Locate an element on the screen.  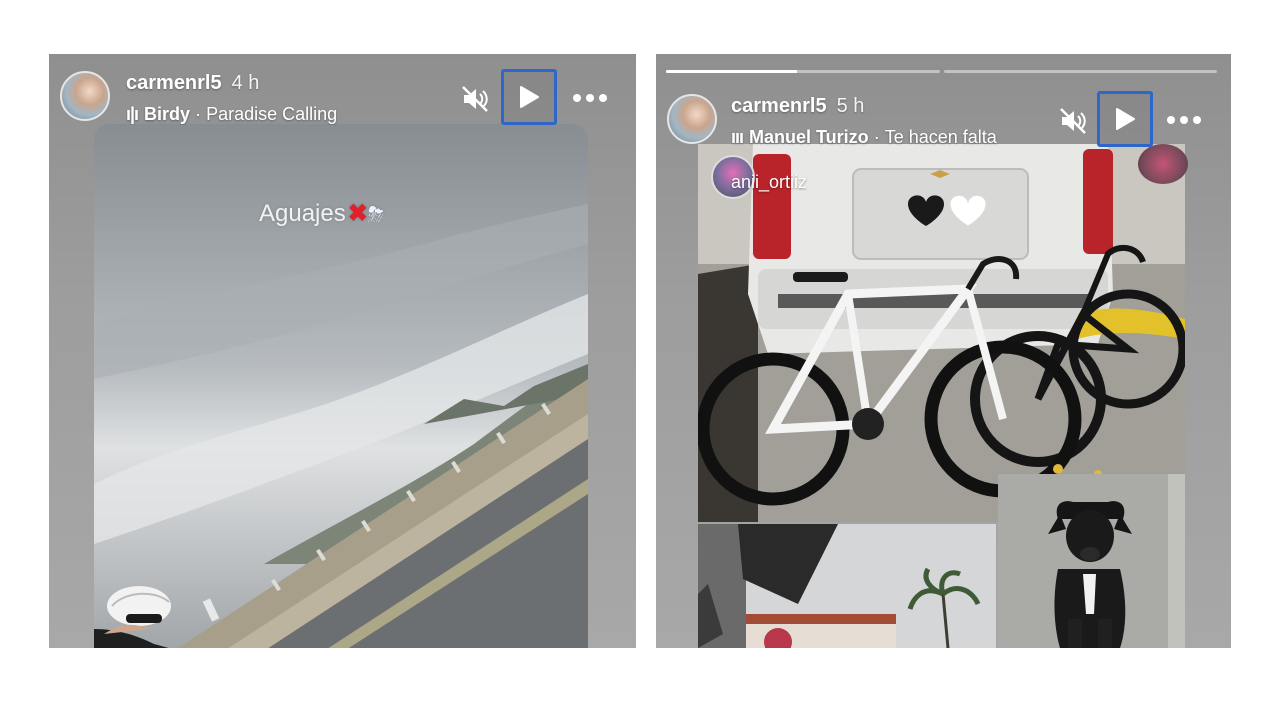
sticker-photo is located at coordinates (1163, 164).